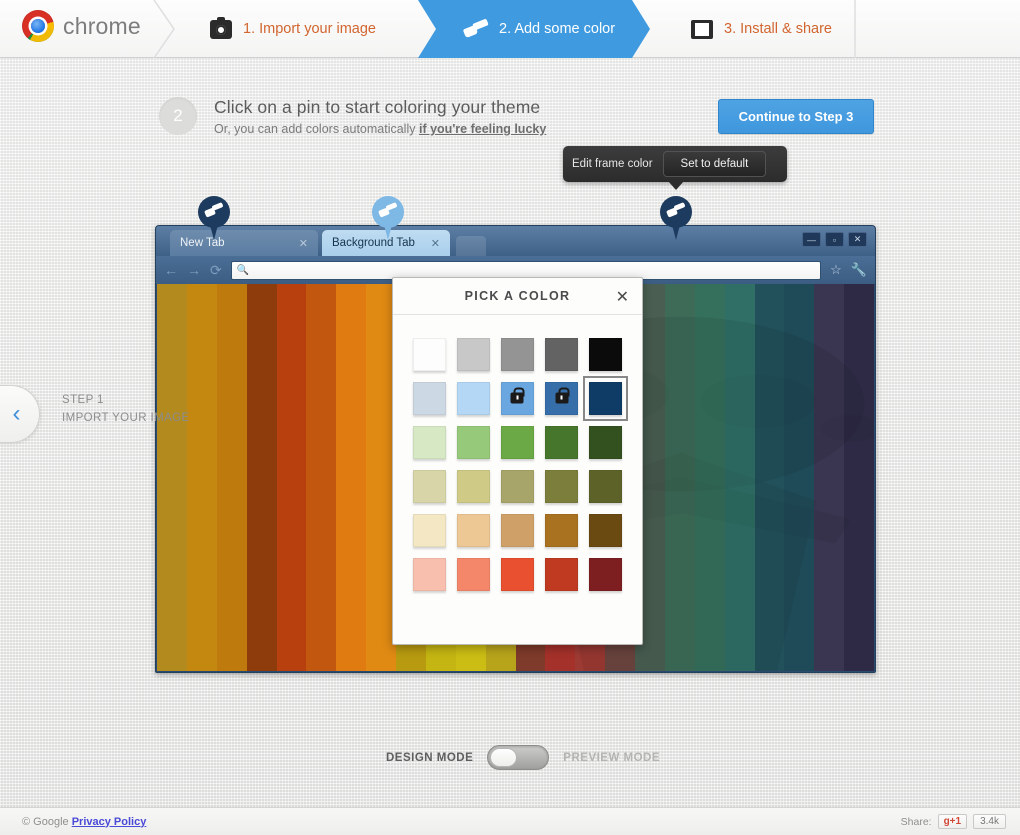 The width and height of the screenshot is (1020, 835). Describe the element at coordinates (952, 821) in the screenshot. I see `google-plus-one-button: g+1` at that location.